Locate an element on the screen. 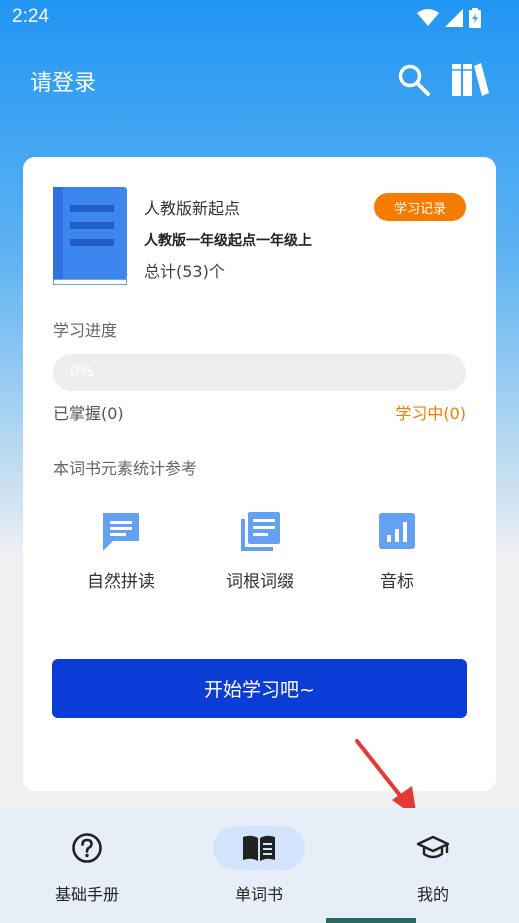 This screenshot has height=923, width=519. system-home-indicator is located at coordinates (371, 920).